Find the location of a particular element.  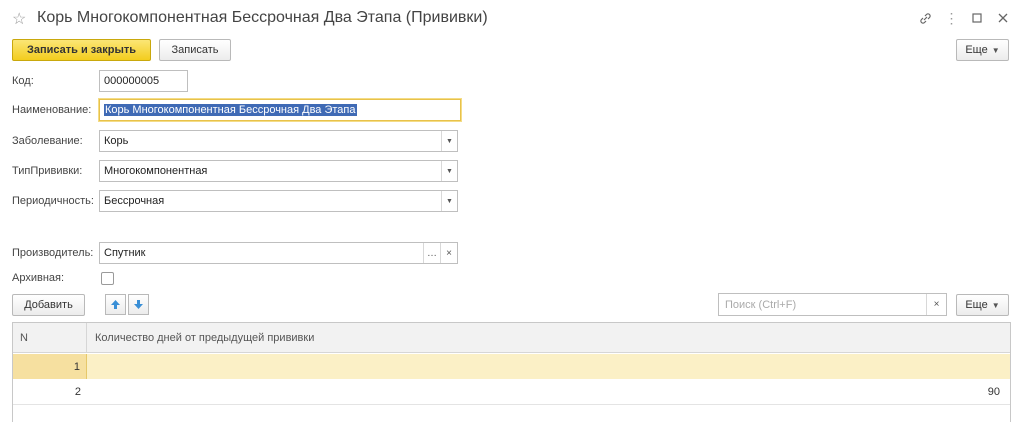

column-header-n: N is located at coordinates (50, 338).